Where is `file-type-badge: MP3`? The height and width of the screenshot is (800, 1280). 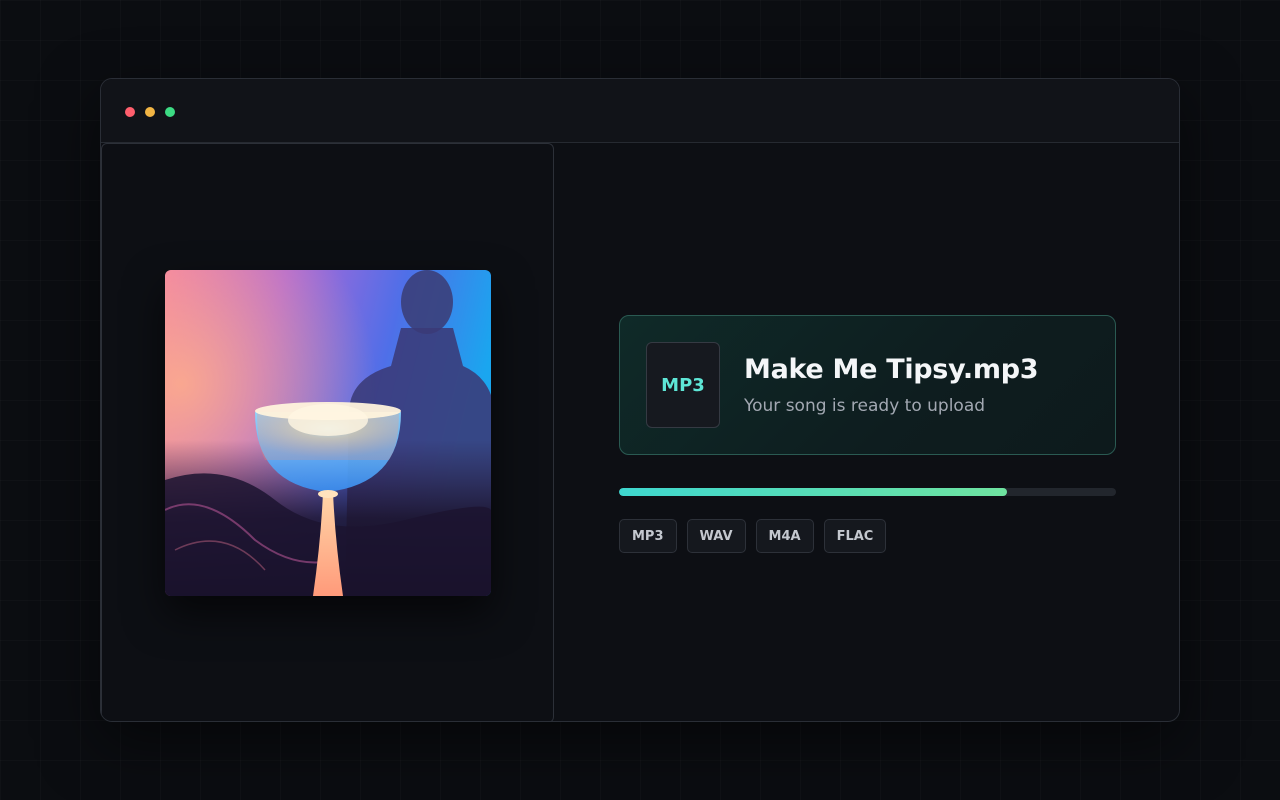 file-type-badge: MP3 is located at coordinates (683, 385).